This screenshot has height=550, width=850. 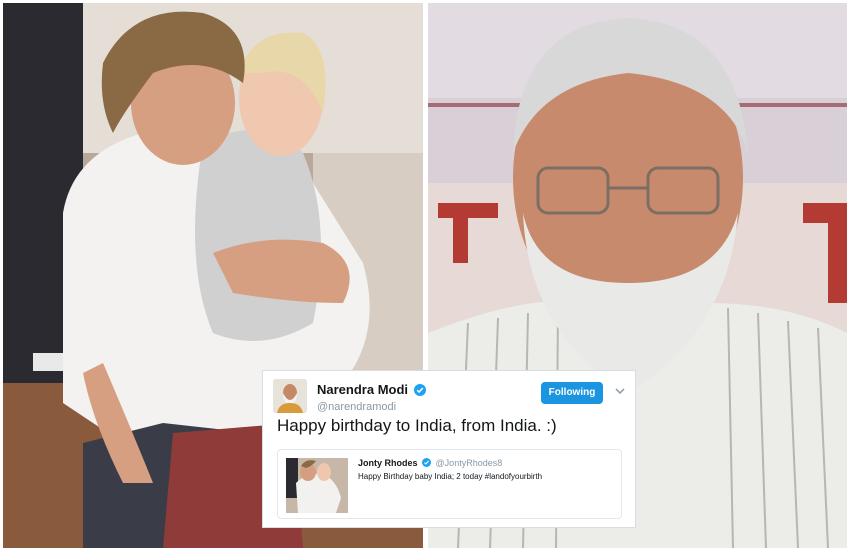 I want to click on quoted-author-name: Jonty Rhodes, so click(x=388, y=463).